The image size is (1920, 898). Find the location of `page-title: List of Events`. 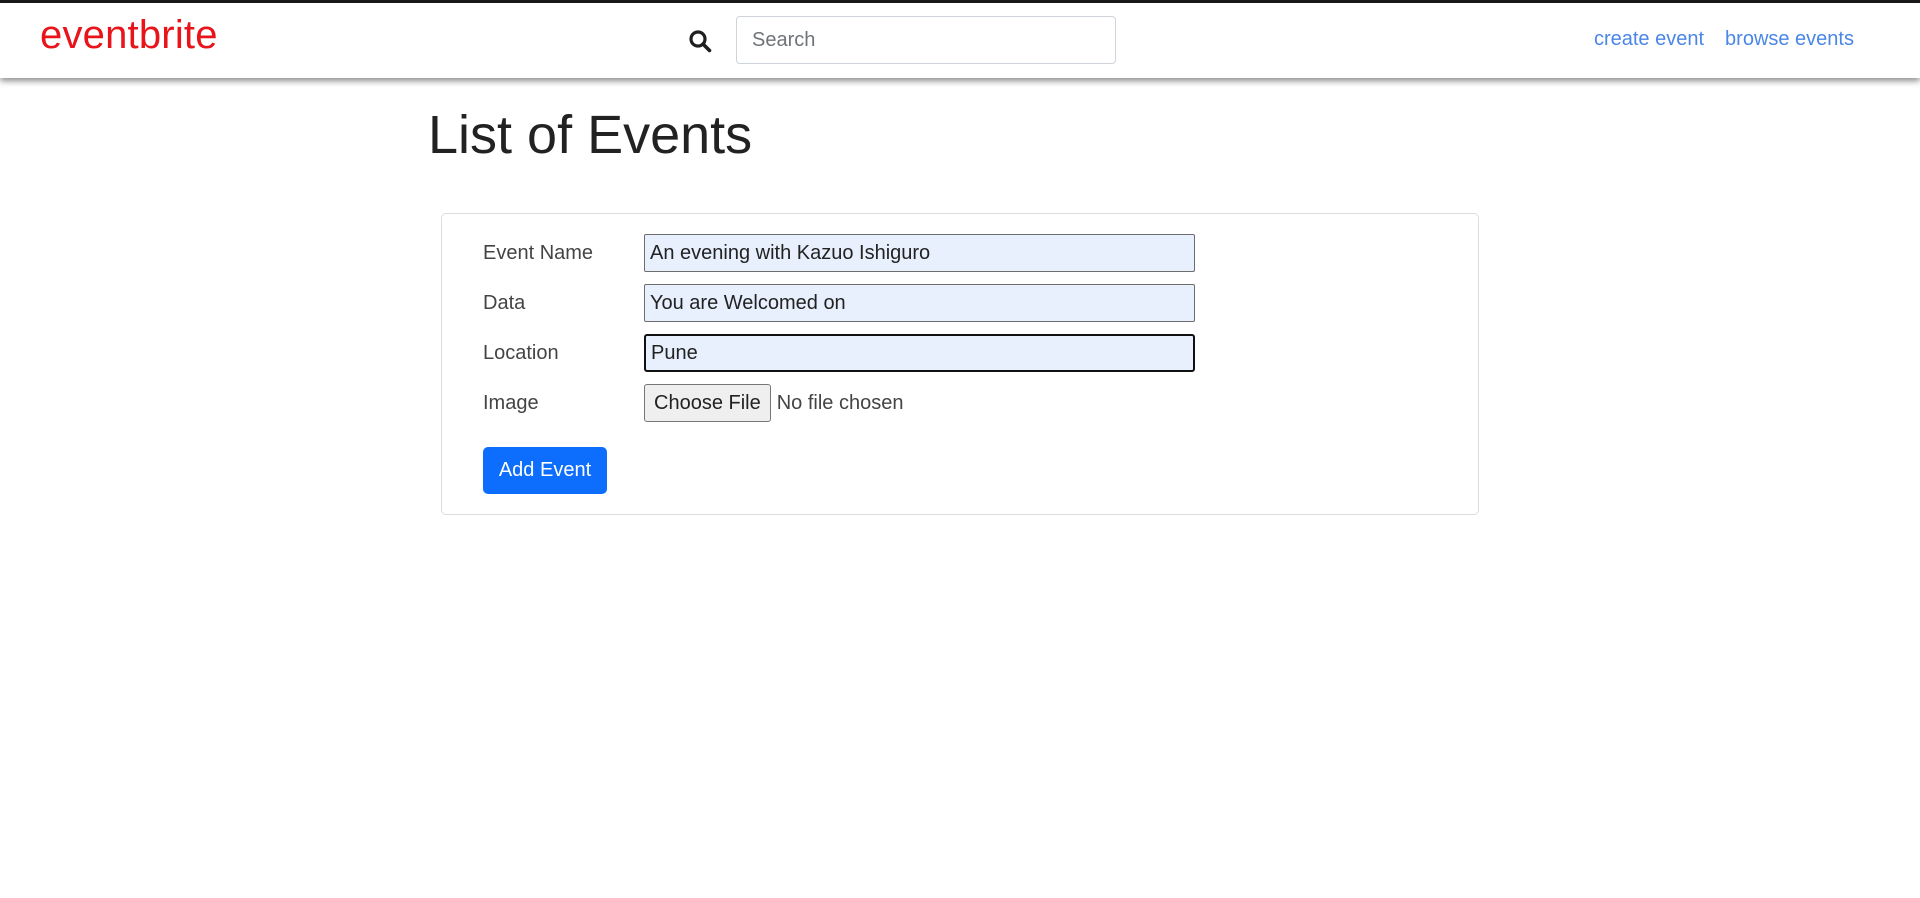

page-title: List of Events is located at coordinates (590, 135).